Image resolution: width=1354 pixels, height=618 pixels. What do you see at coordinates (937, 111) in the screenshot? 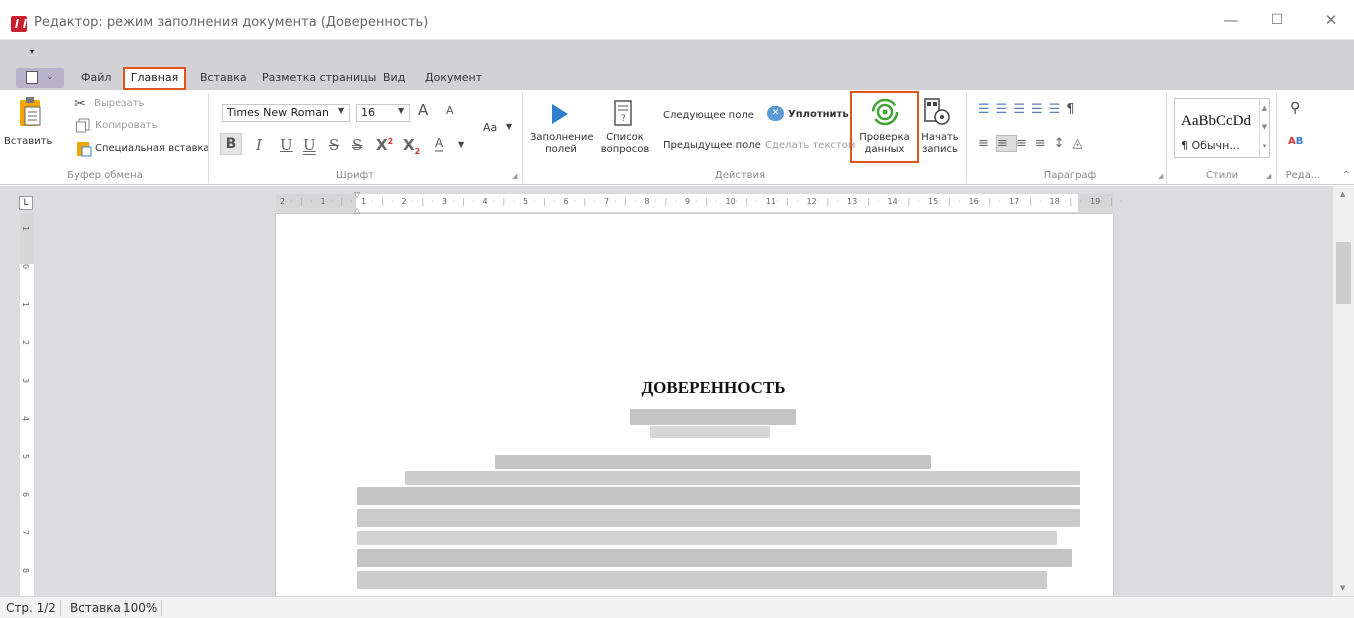
I see `record-icon` at bounding box center [937, 111].